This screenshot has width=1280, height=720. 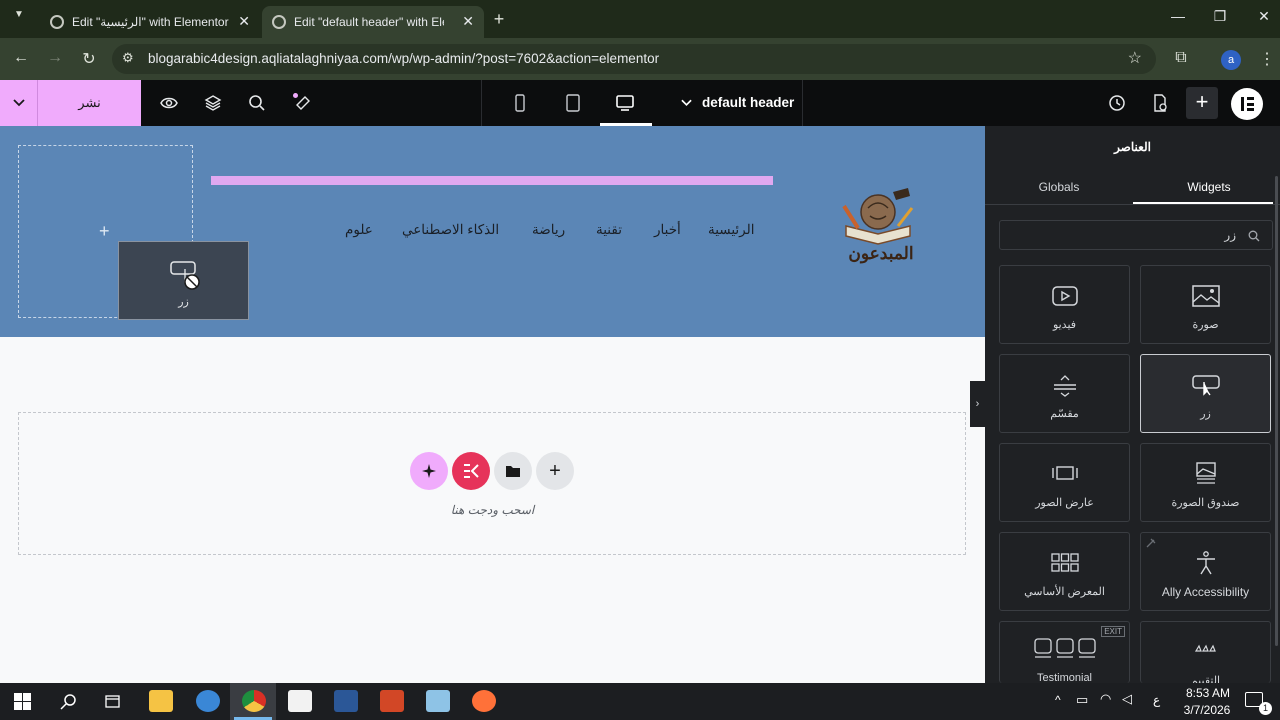 What do you see at coordinates (89, 59) in the screenshot?
I see `reload-icon: ↻` at bounding box center [89, 59].